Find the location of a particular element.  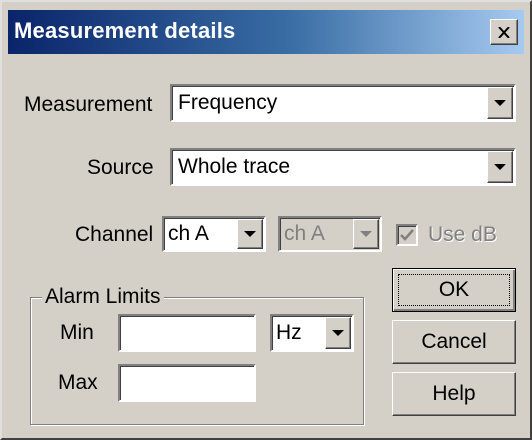

cancel-button-label: Cancel is located at coordinates (454, 341).